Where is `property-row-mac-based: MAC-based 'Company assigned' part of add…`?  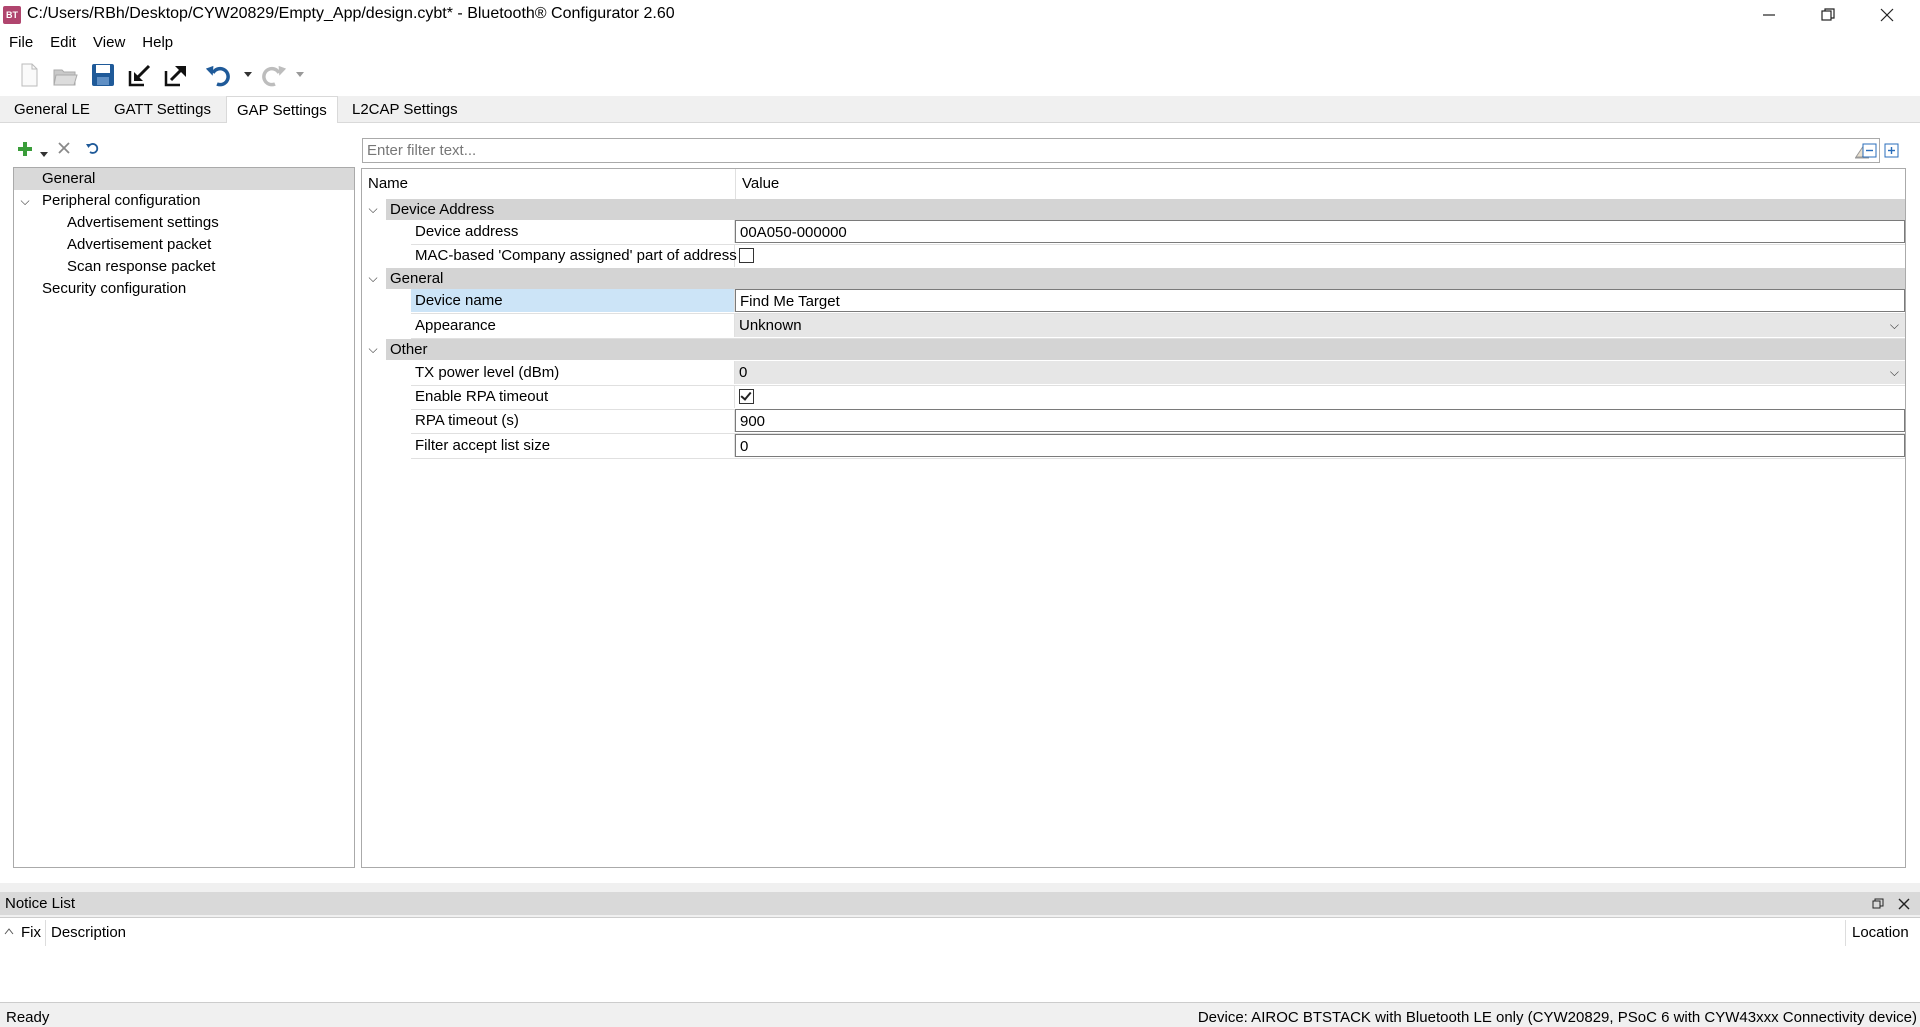 property-row-mac-based: MAC-based 'Company assigned' part of add… is located at coordinates (1158, 256).